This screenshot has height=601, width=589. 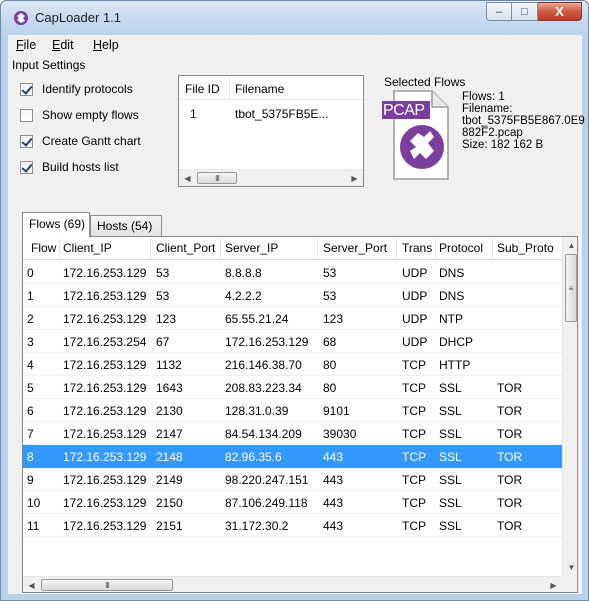 I want to click on scroll-up-icon: ▲, so click(x=570, y=245).